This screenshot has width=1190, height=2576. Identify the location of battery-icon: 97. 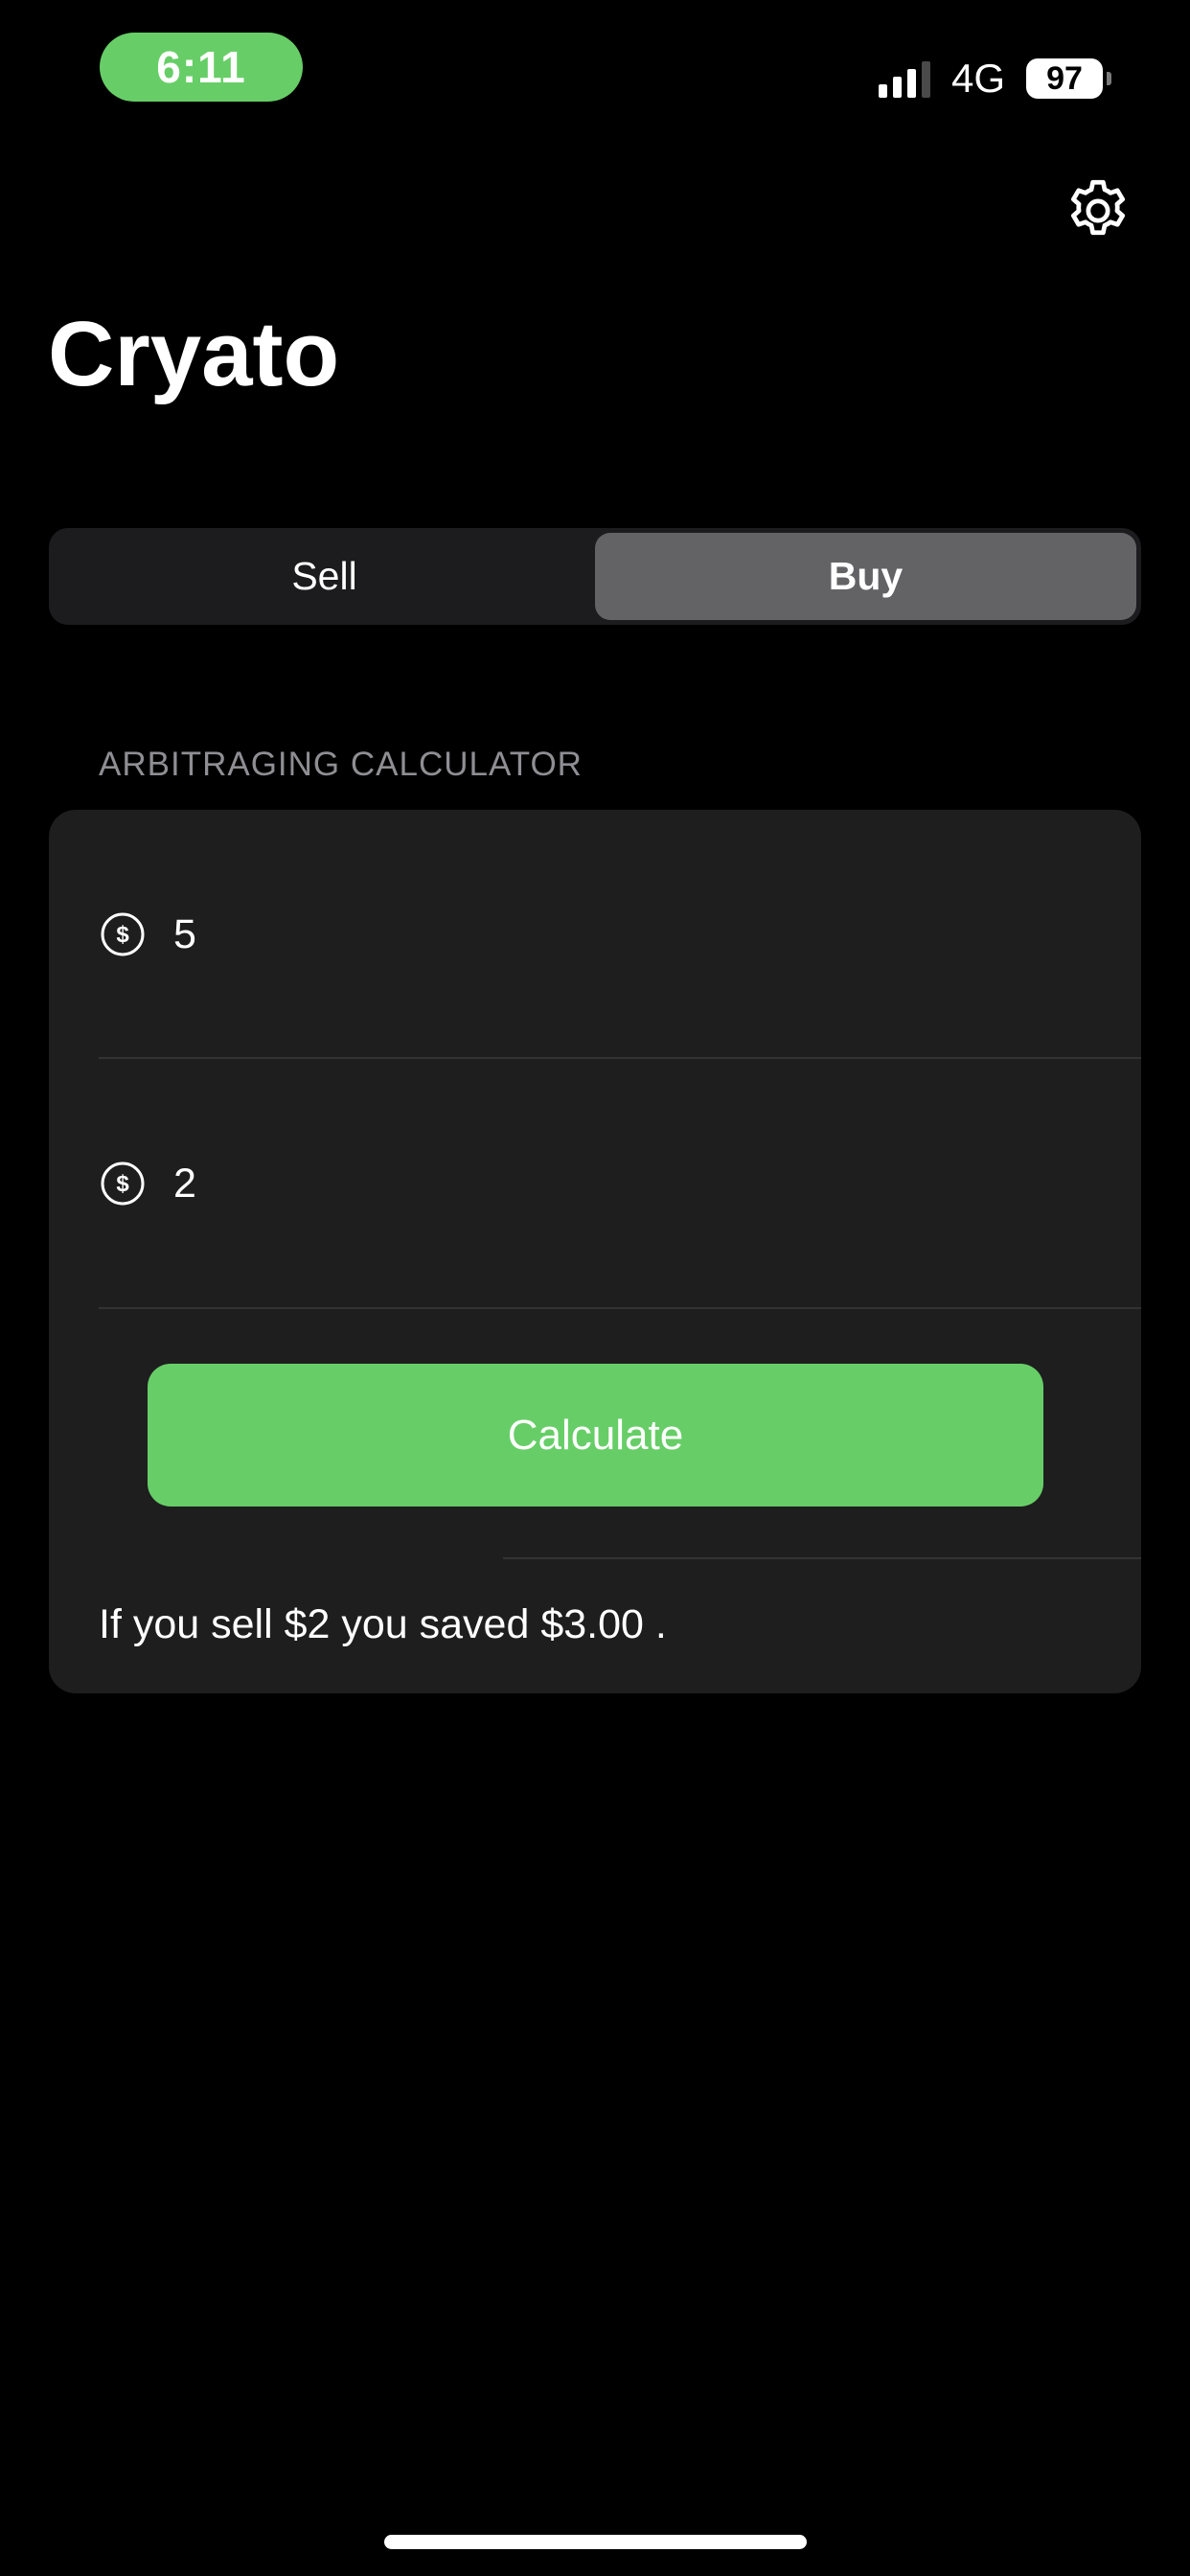
(1069, 78).